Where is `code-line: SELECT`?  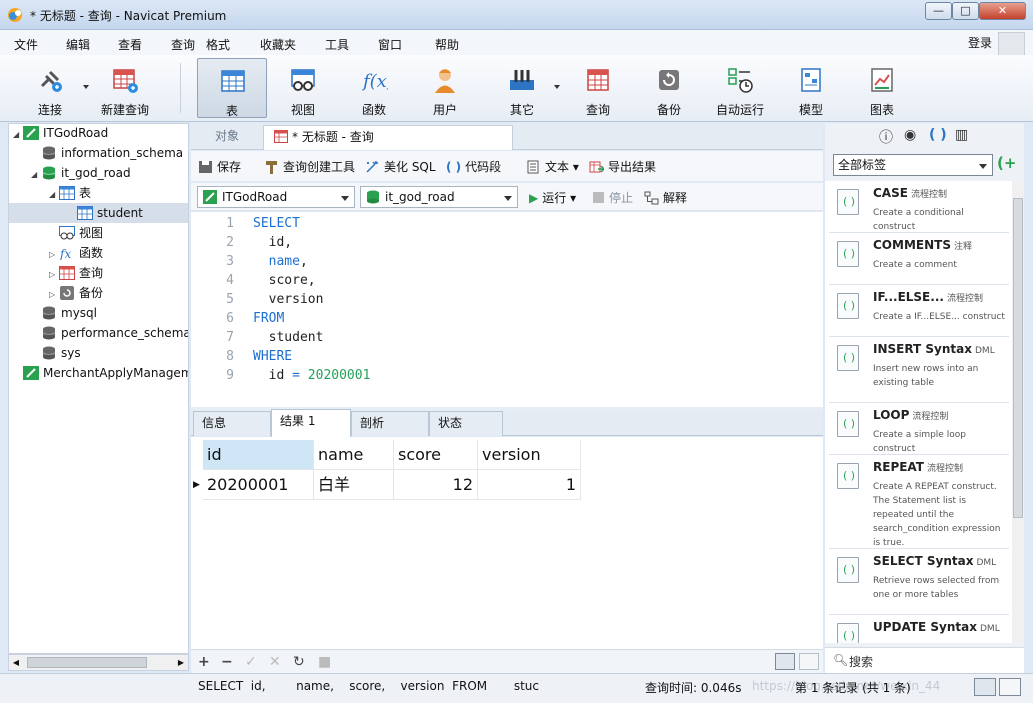
code-line: SELECT is located at coordinates (276, 223).